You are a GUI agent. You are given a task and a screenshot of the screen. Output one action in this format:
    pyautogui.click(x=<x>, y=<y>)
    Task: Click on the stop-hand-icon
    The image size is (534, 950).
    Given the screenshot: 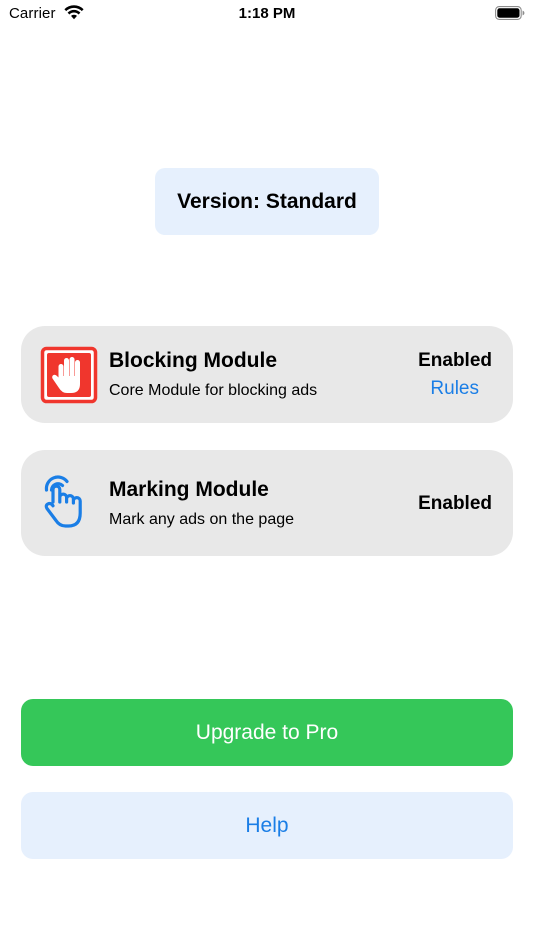 What is the action you would take?
    pyautogui.click(x=69, y=375)
    